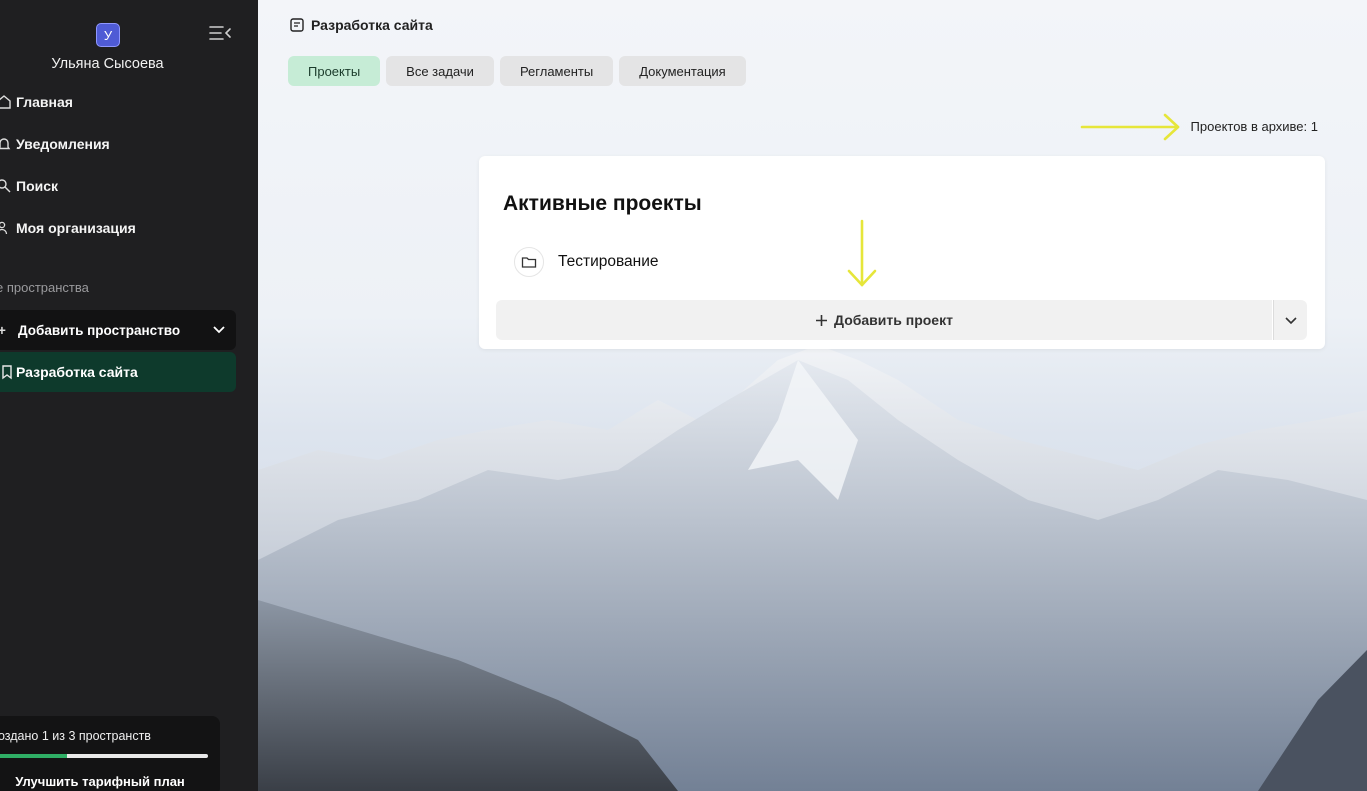  I want to click on page-title: Разработка сайта, so click(361, 25).